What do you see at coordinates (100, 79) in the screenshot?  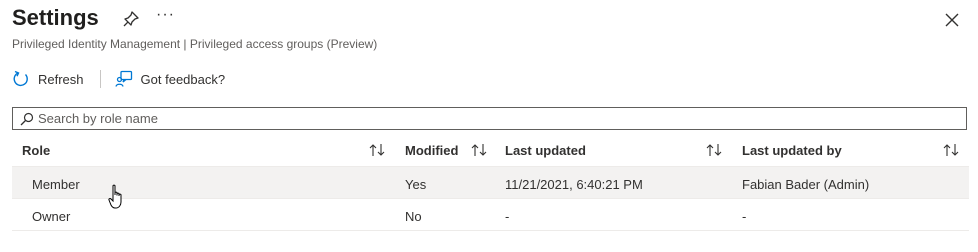 I see `toolbar-divider` at bounding box center [100, 79].